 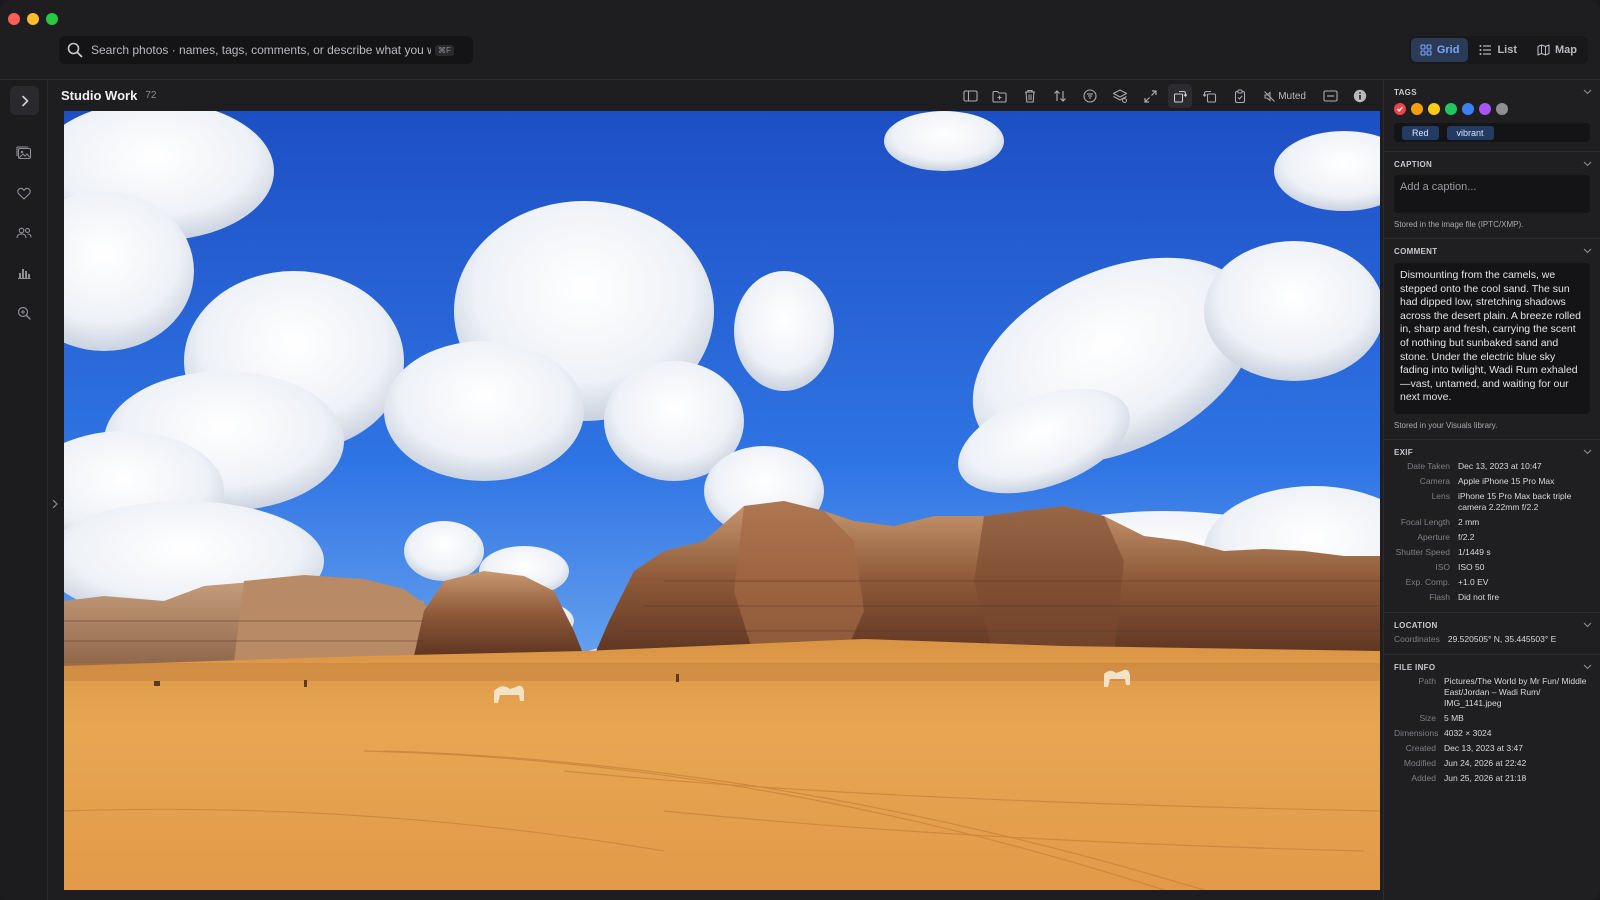 What do you see at coordinates (1425, 522) in the screenshot?
I see `exif-key: Focal Length` at bounding box center [1425, 522].